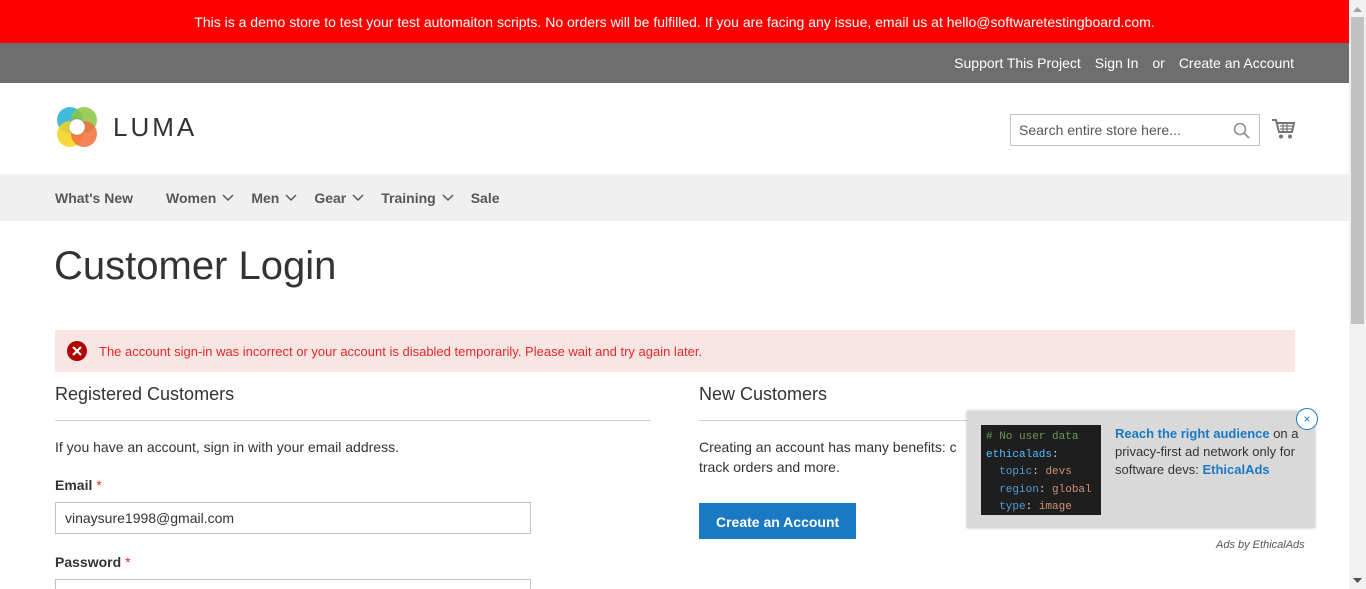  Describe the element at coordinates (353, 402) in the screenshot. I see `registered-customers-title: Registered Customers` at that location.